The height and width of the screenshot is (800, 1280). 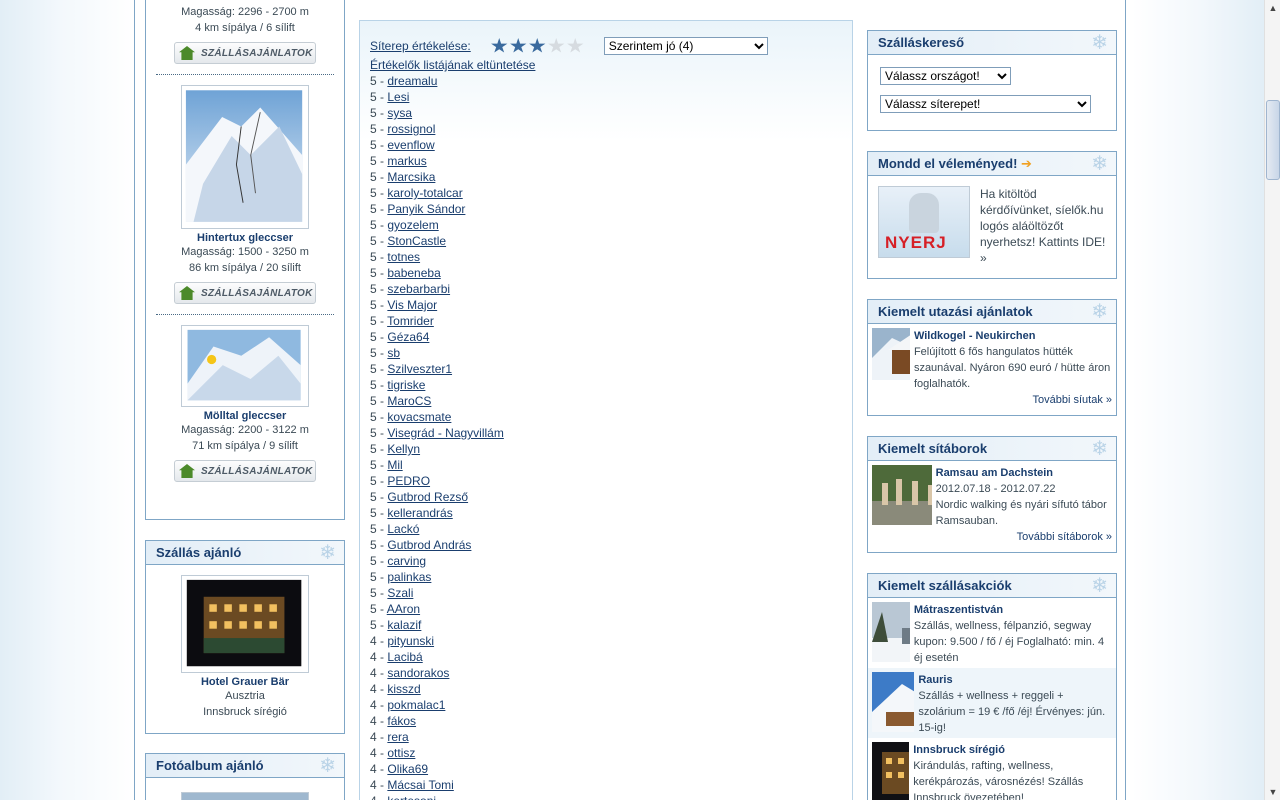 What do you see at coordinates (409, 401) in the screenshot?
I see `rater-name-link: MaroCS` at bounding box center [409, 401].